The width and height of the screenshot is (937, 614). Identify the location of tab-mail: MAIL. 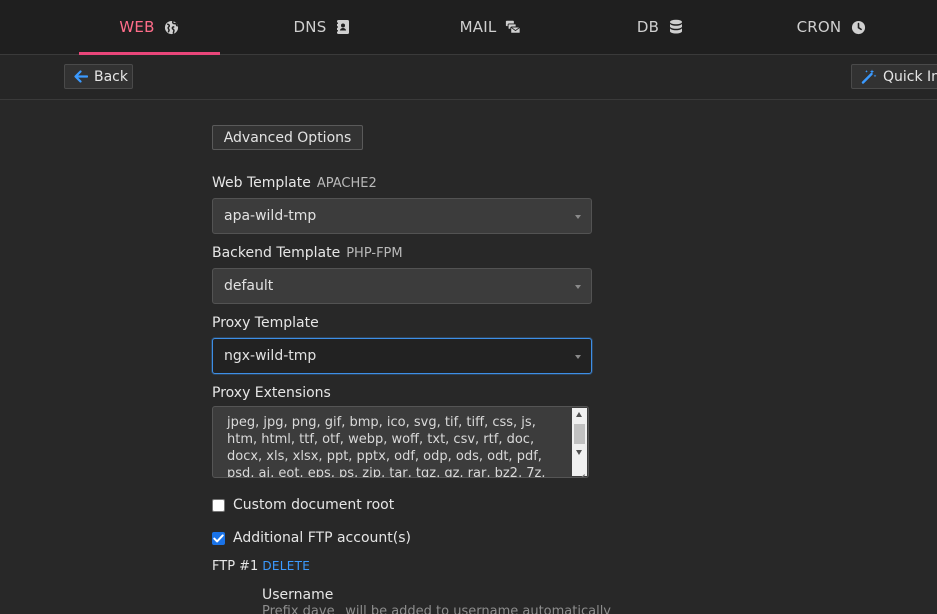
(490, 27).